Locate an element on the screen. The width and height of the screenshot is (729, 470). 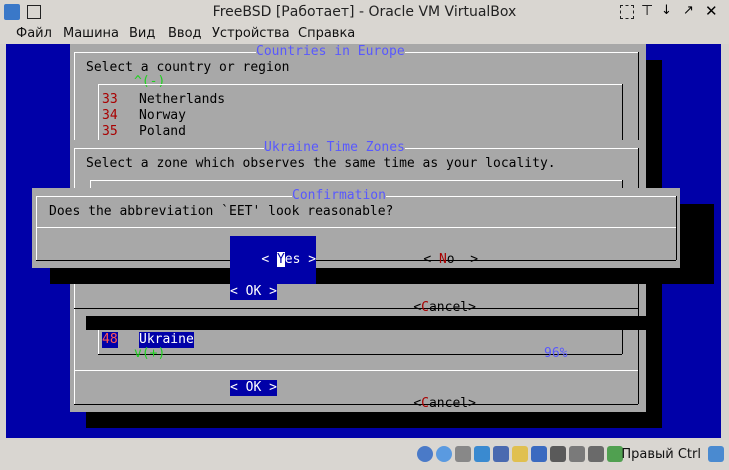
list-item-number: 48 is located at coordinates (110, 340).